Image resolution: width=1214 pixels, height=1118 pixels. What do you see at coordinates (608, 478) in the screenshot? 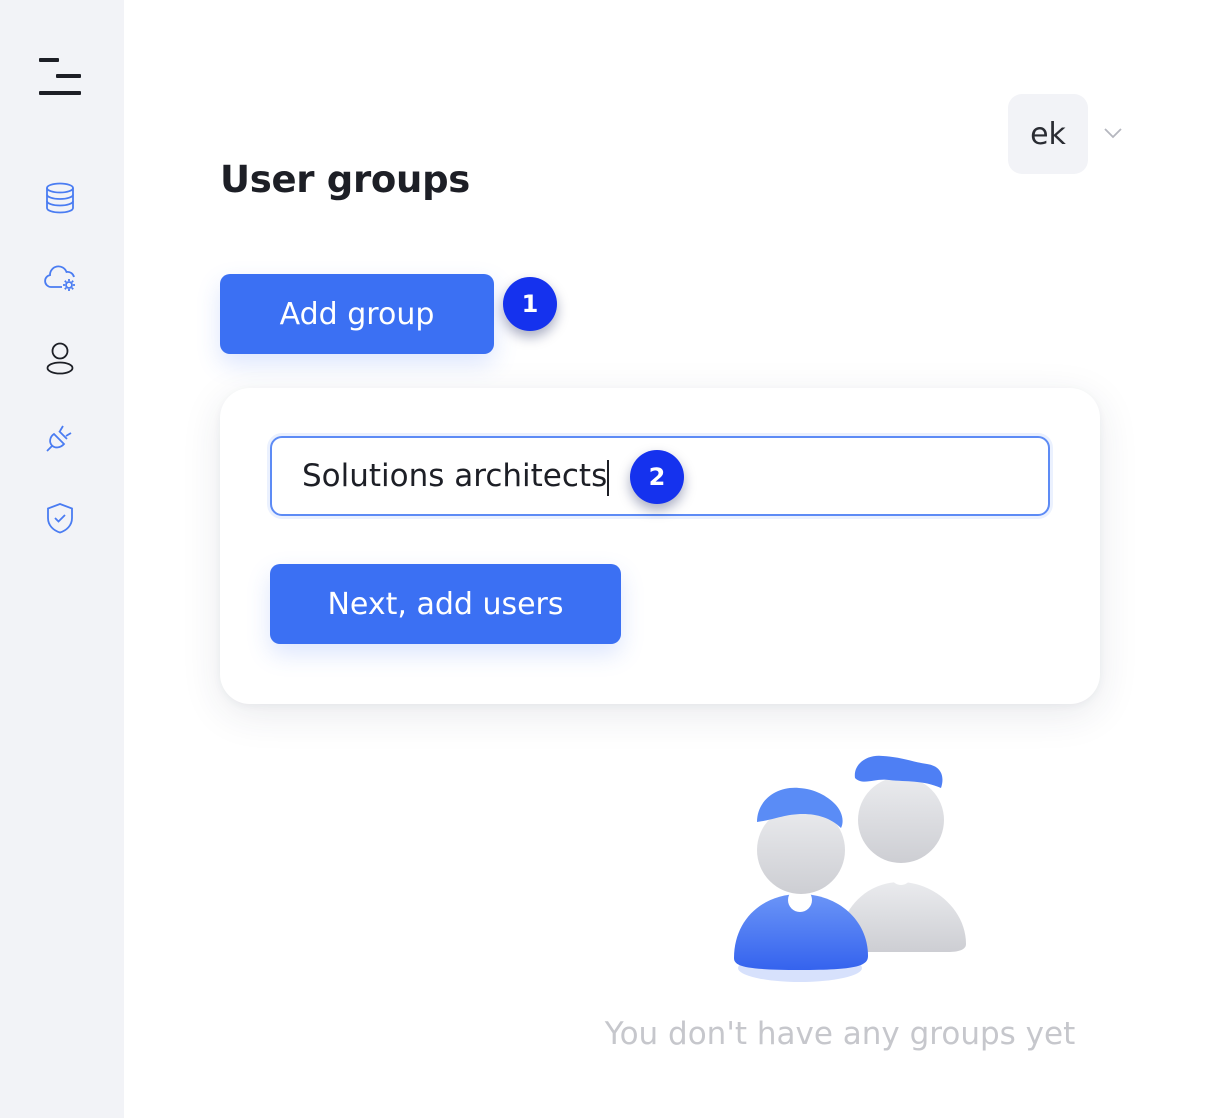
I see `text-caret` at bounding box center [608, 478].